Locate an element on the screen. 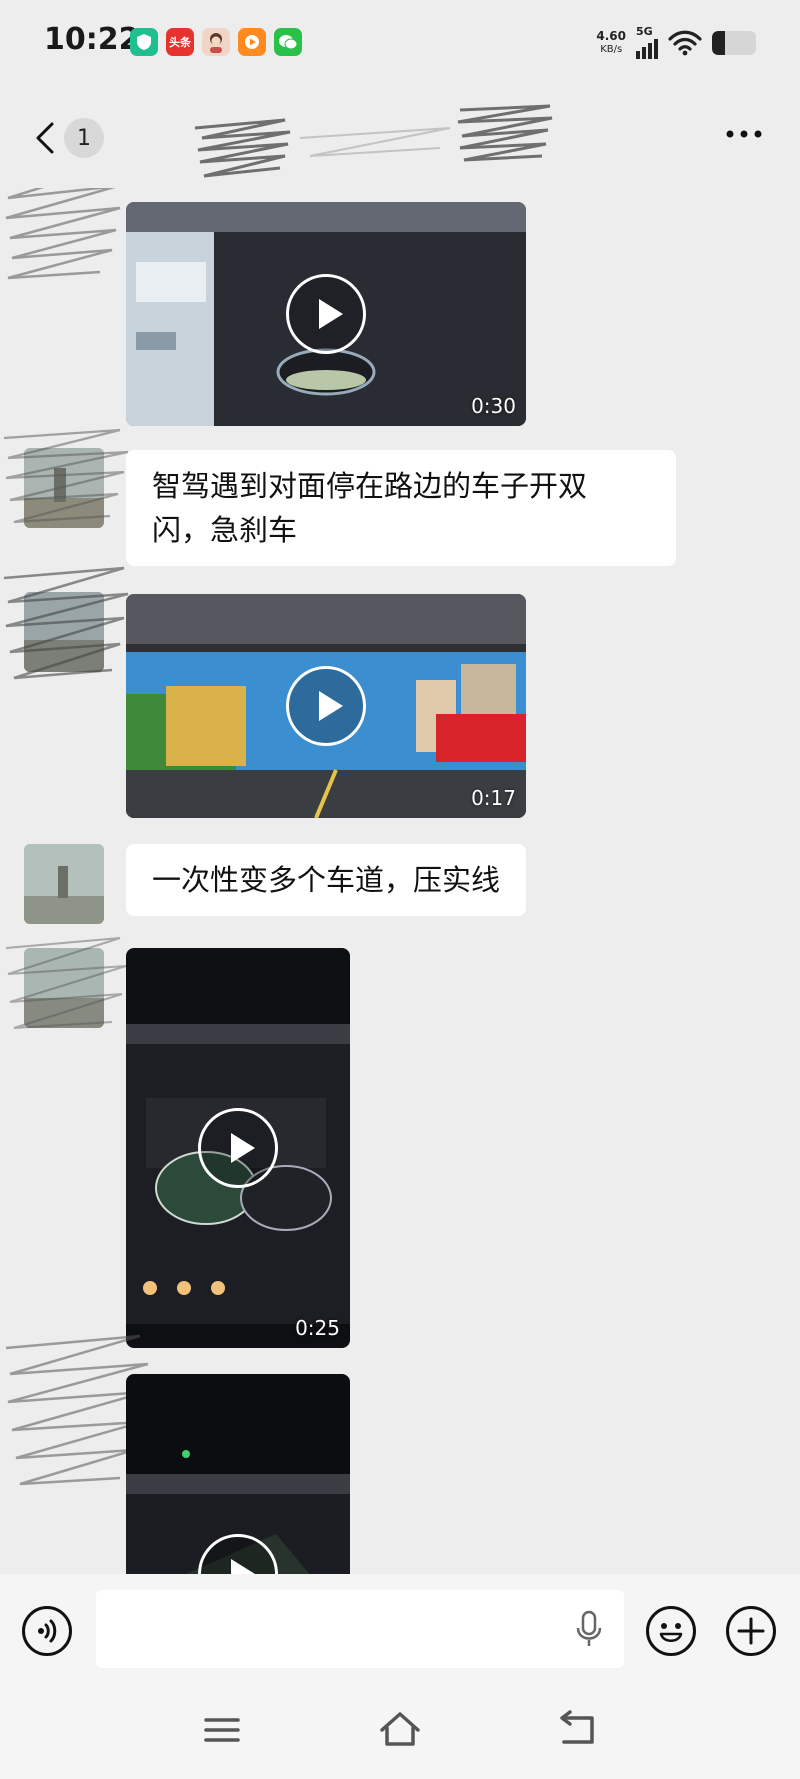 The width and height of the screenshot is (800, 1779). avatar-app-icon is located at coordinates (216, 42).